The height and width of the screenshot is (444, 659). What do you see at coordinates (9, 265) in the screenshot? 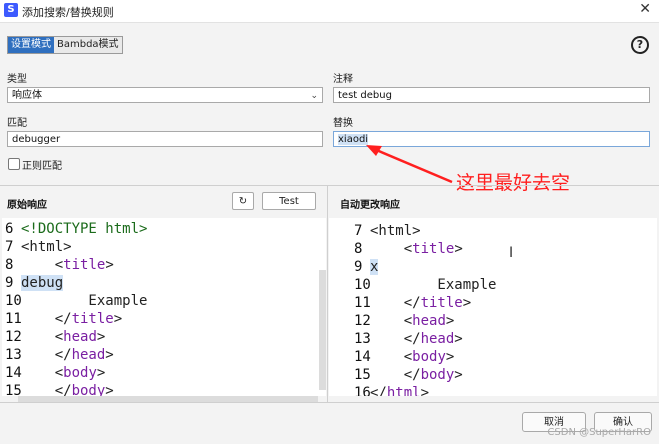
I see `line-number: 8` at bounding box center [9, 265].